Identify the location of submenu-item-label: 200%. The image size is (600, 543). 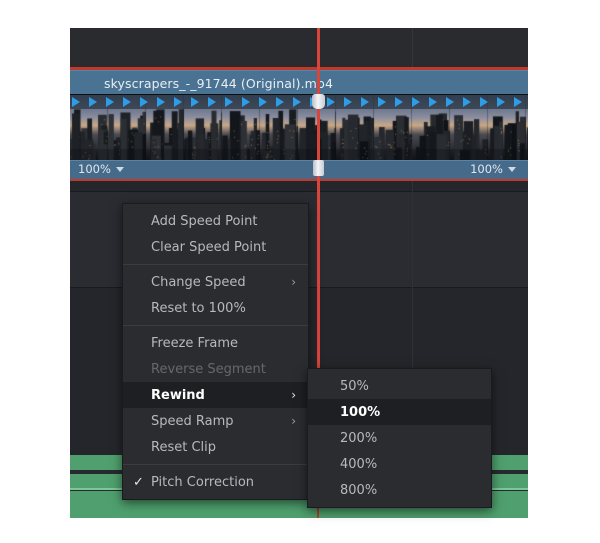
(359, 438).